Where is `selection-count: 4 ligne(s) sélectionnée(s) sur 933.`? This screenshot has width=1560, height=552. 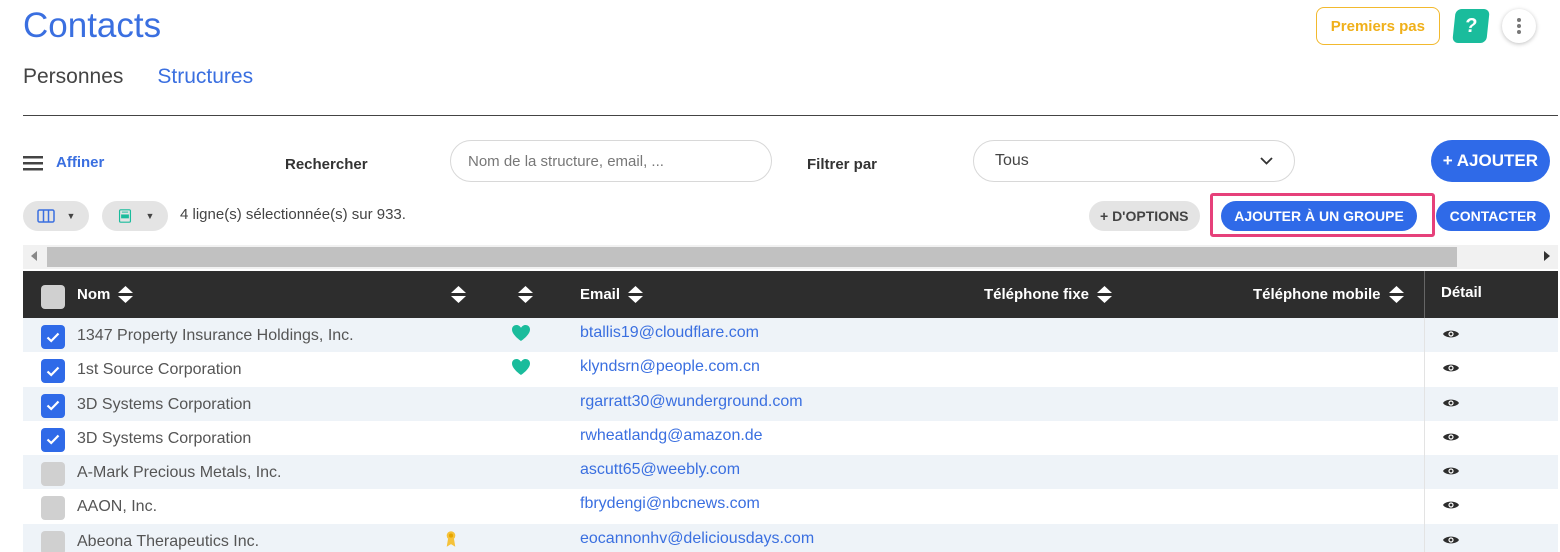 selection-count: 4 ligne(s) sélectionnée(s) sur 933. is located at coordinates (293, 214).